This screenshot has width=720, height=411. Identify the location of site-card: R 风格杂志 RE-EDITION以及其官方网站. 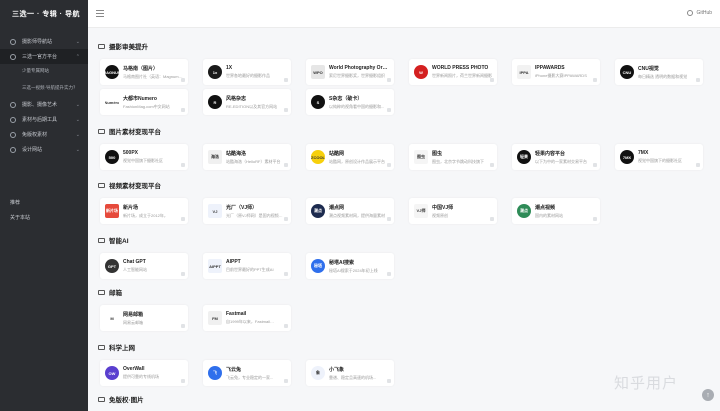
(247, 102).